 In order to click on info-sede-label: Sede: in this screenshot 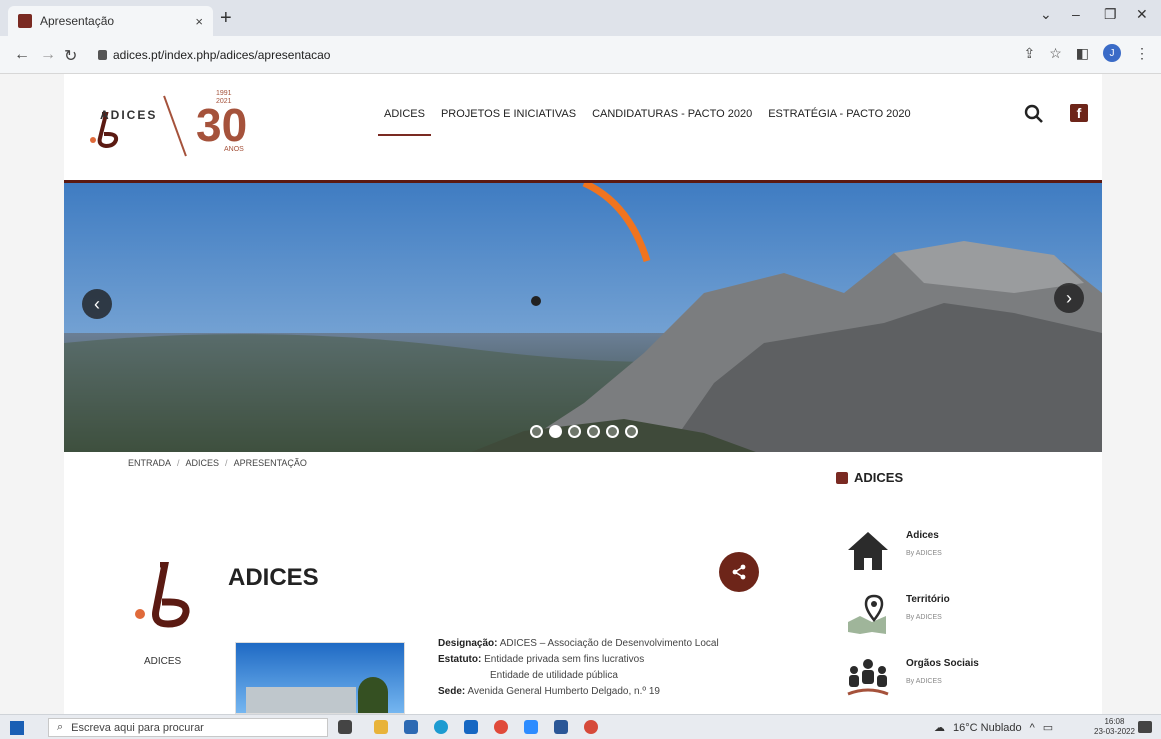, I will do `click(452, 691)`.